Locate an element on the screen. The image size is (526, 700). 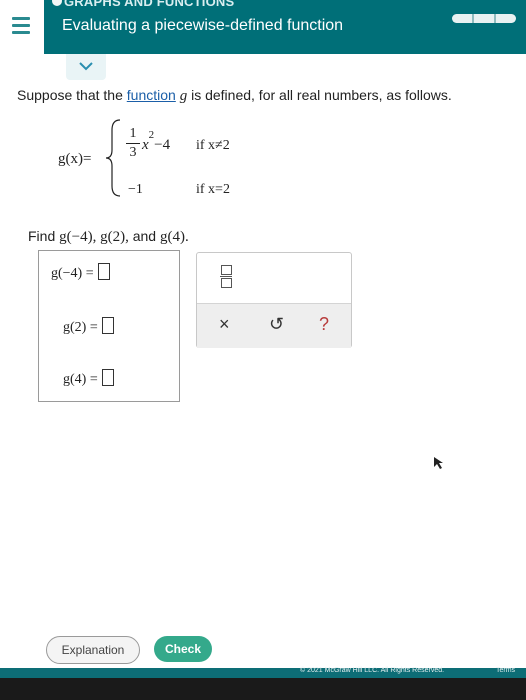
answer-input-g-neg4 is located at coordinates (103, 271).